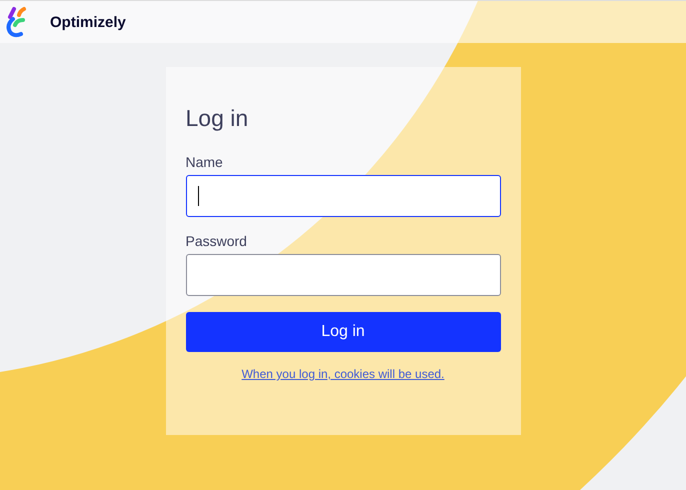 This screenshot has height=490, width=686. What do you see at coordinates (343, 374) in the screenshot?
I see `cookie-notice-link: When you log in, cookies will be used.` at bounding box center [343, 374].